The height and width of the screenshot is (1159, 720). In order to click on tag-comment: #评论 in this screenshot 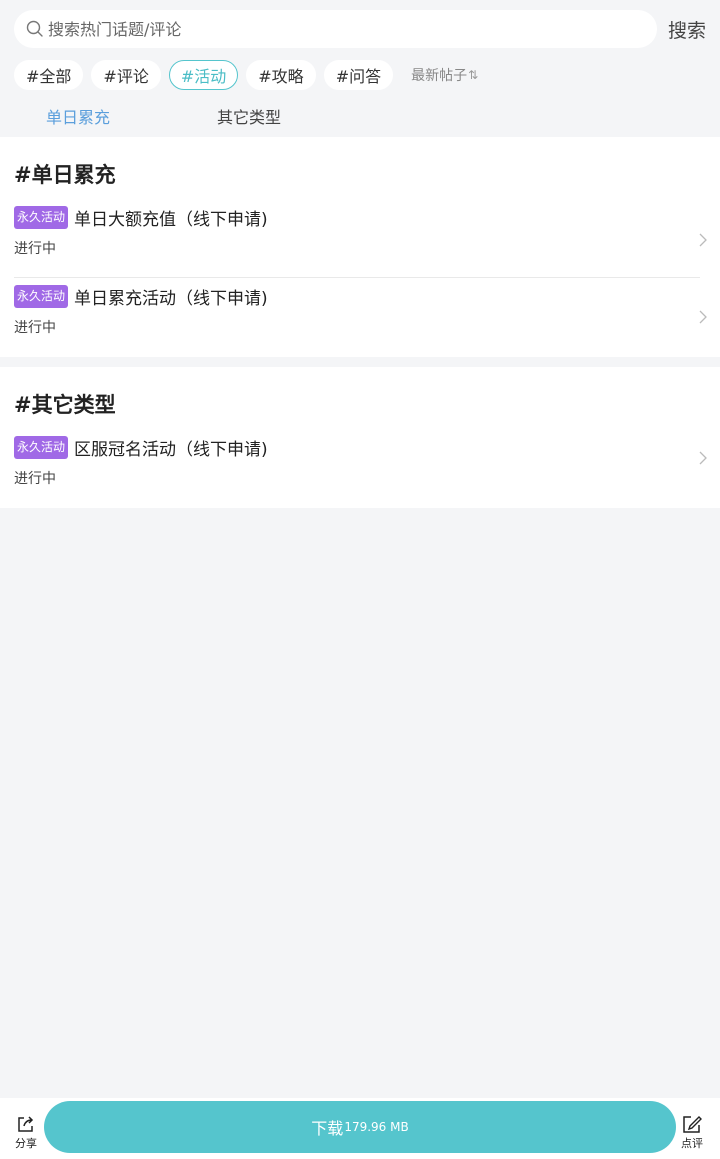, I will do `click(126, 74)`.